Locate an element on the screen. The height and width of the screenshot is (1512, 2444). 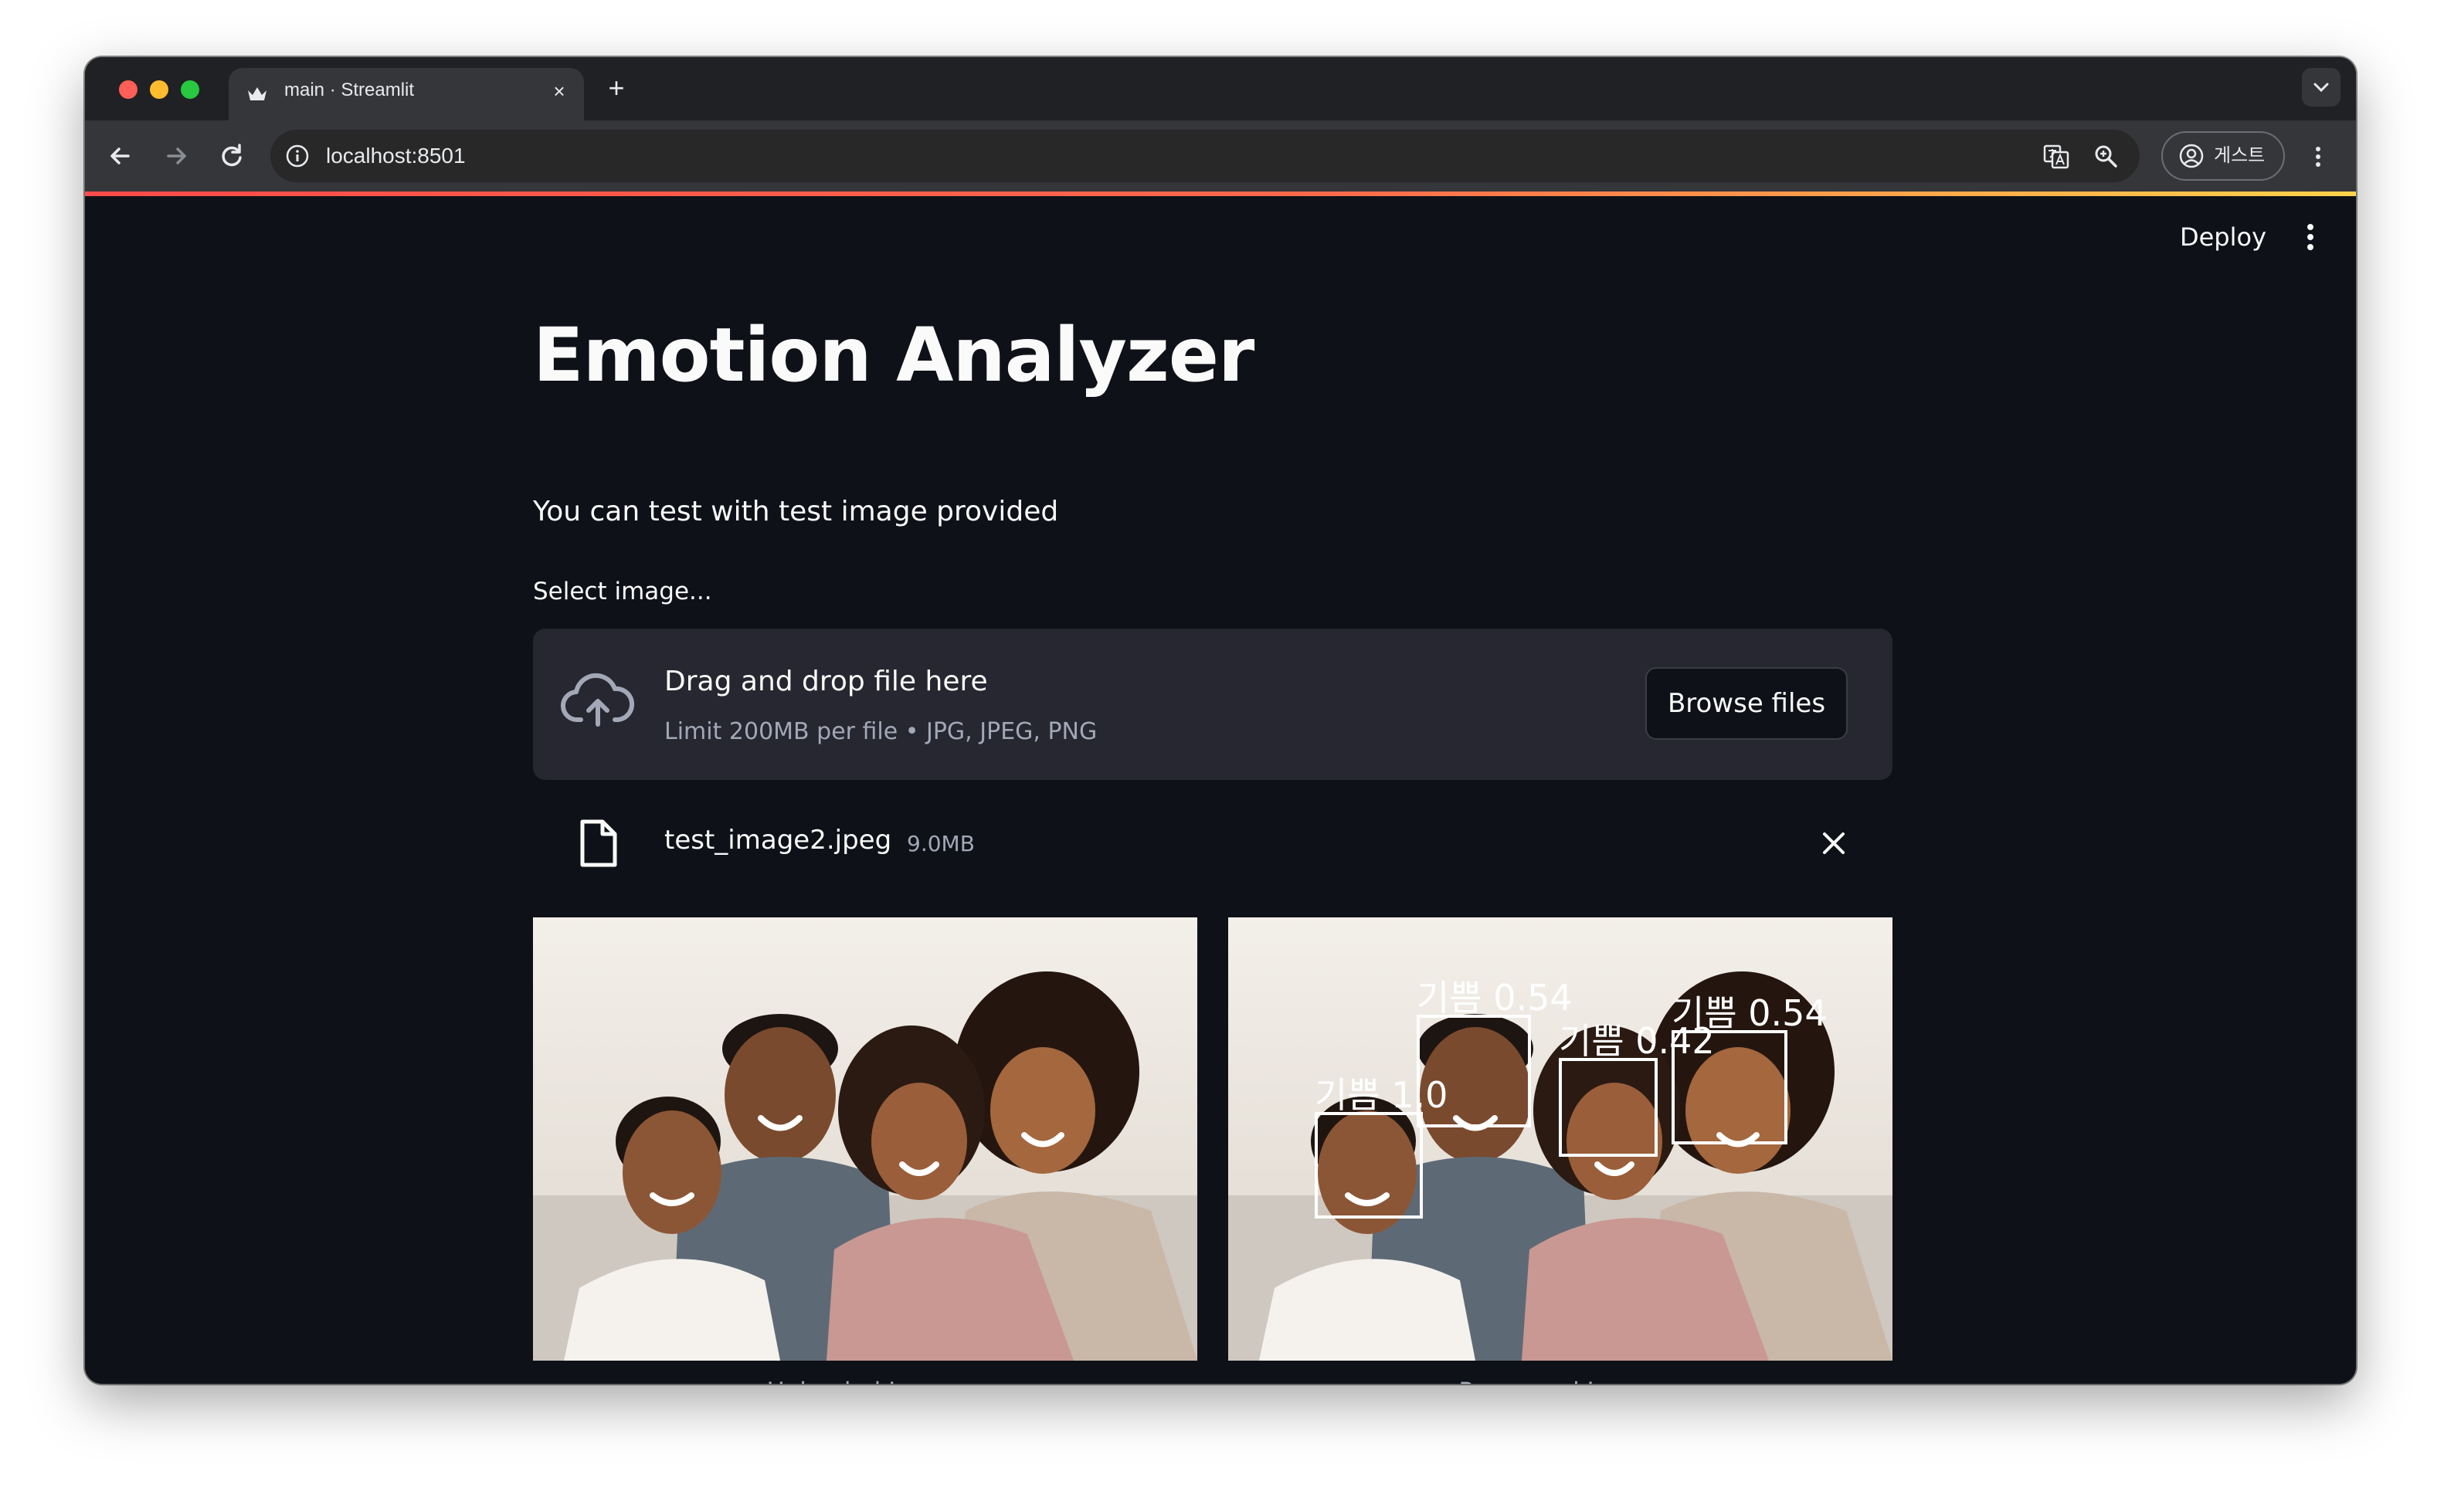
browser-toolbar: localhost:8501 게스트 is located at coordinates (1220, 156).